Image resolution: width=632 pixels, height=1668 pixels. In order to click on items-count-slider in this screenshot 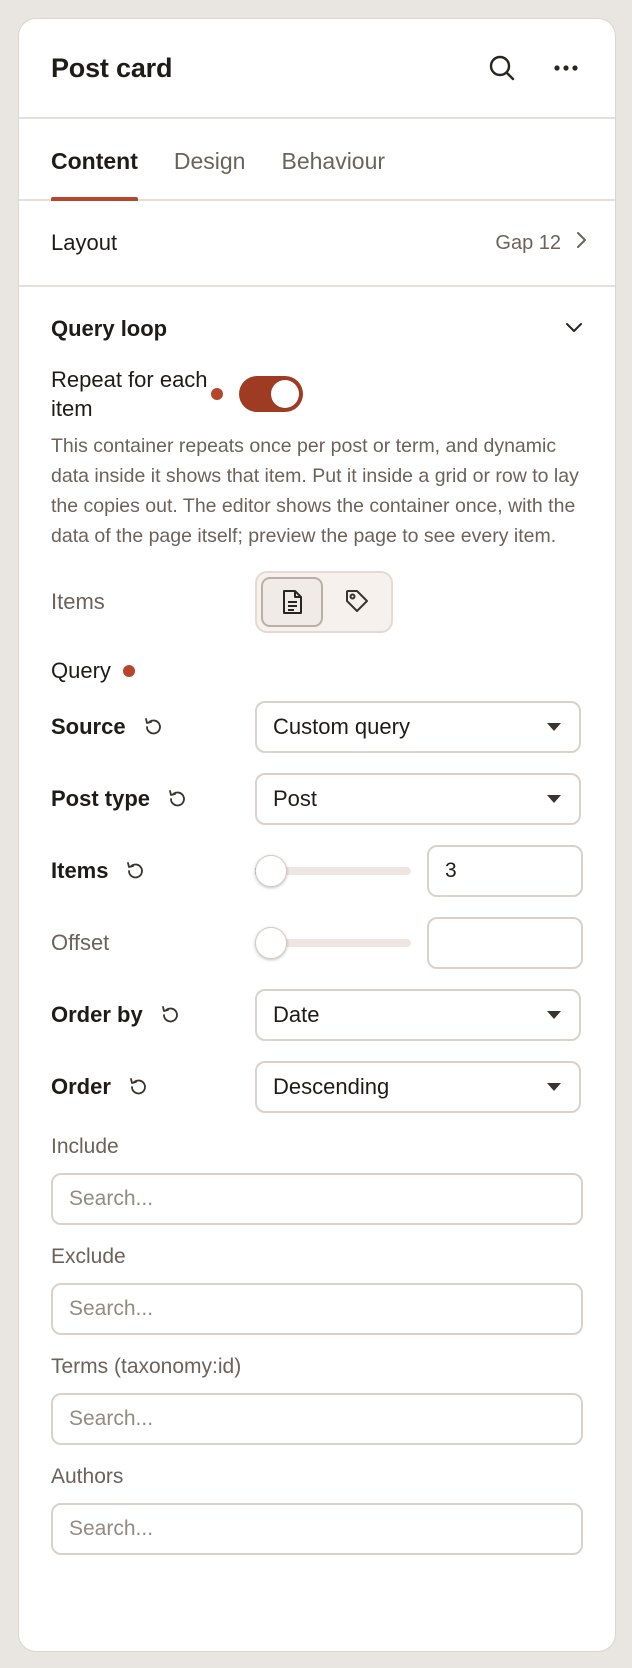, I will do `click(333, 871)`.